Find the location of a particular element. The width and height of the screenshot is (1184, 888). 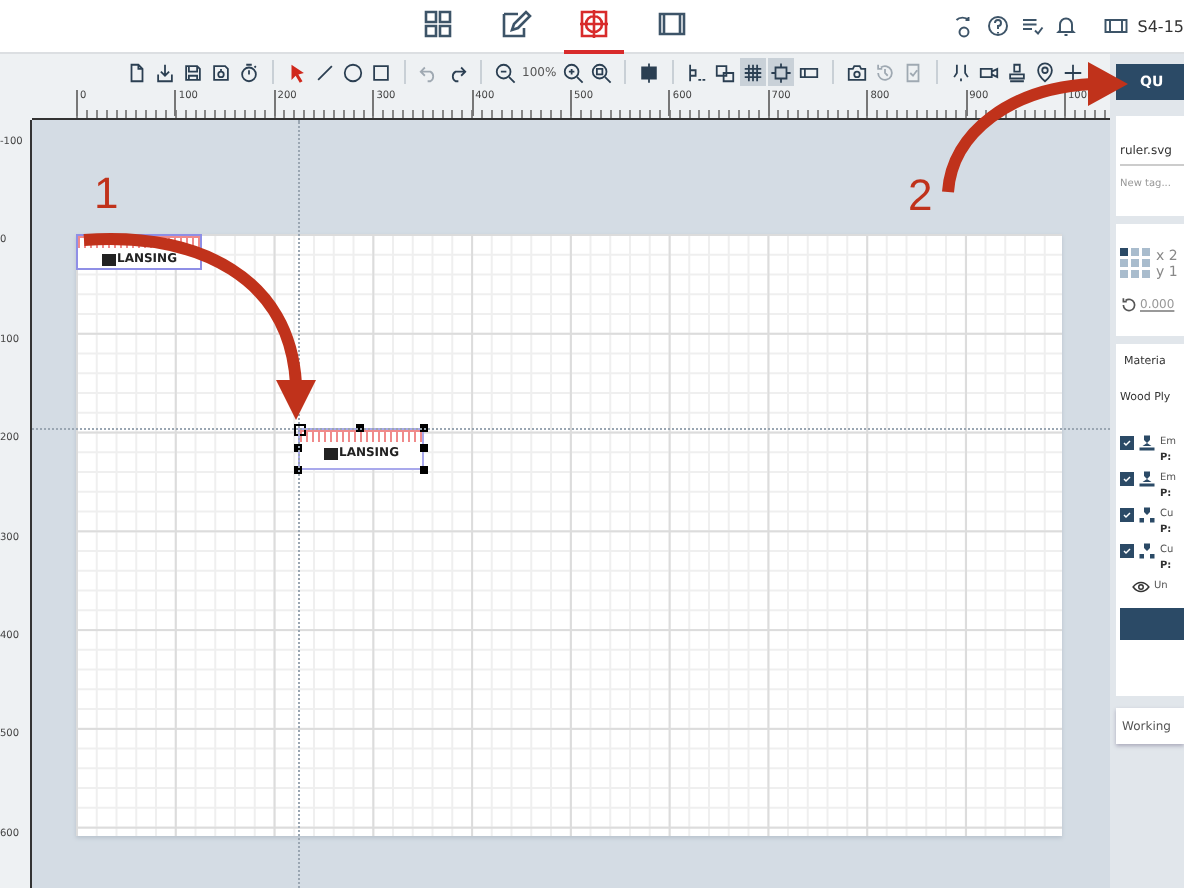

film-icon is located at coordinates (672, 24).